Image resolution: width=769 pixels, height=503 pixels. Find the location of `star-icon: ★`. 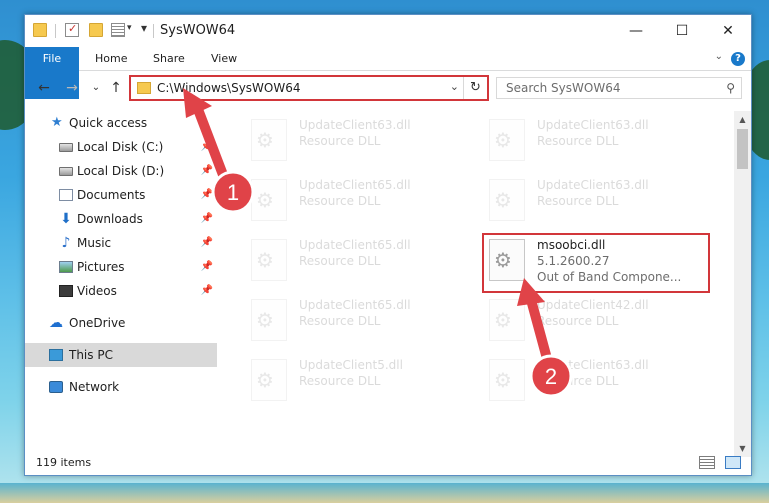

star-icon: ★ is located at coordinates (57, 122).